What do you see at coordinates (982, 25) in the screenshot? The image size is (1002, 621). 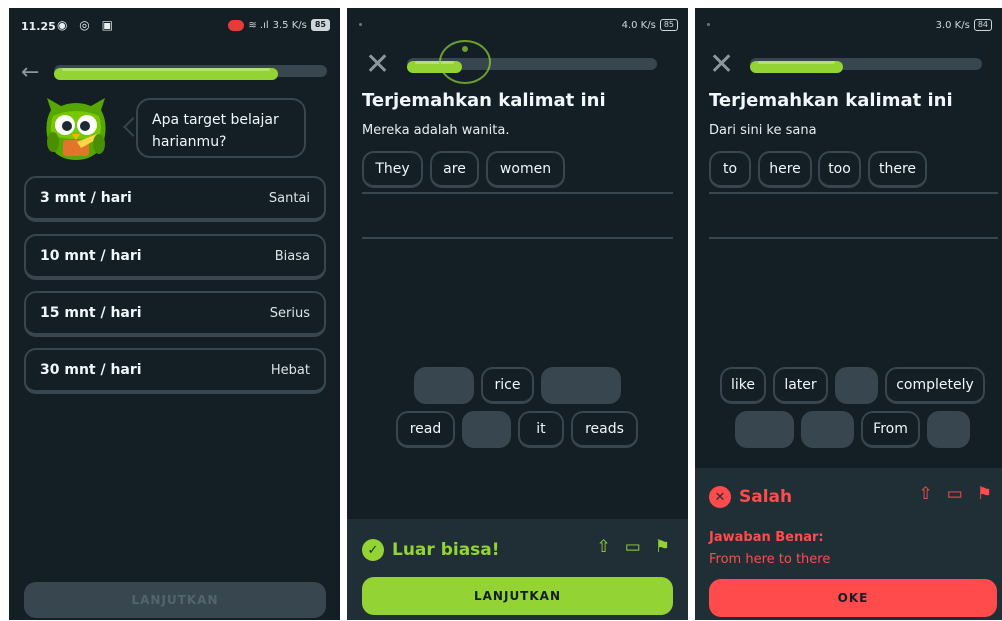 I see `battery-icon: 84` at bounding box center [982, 25].